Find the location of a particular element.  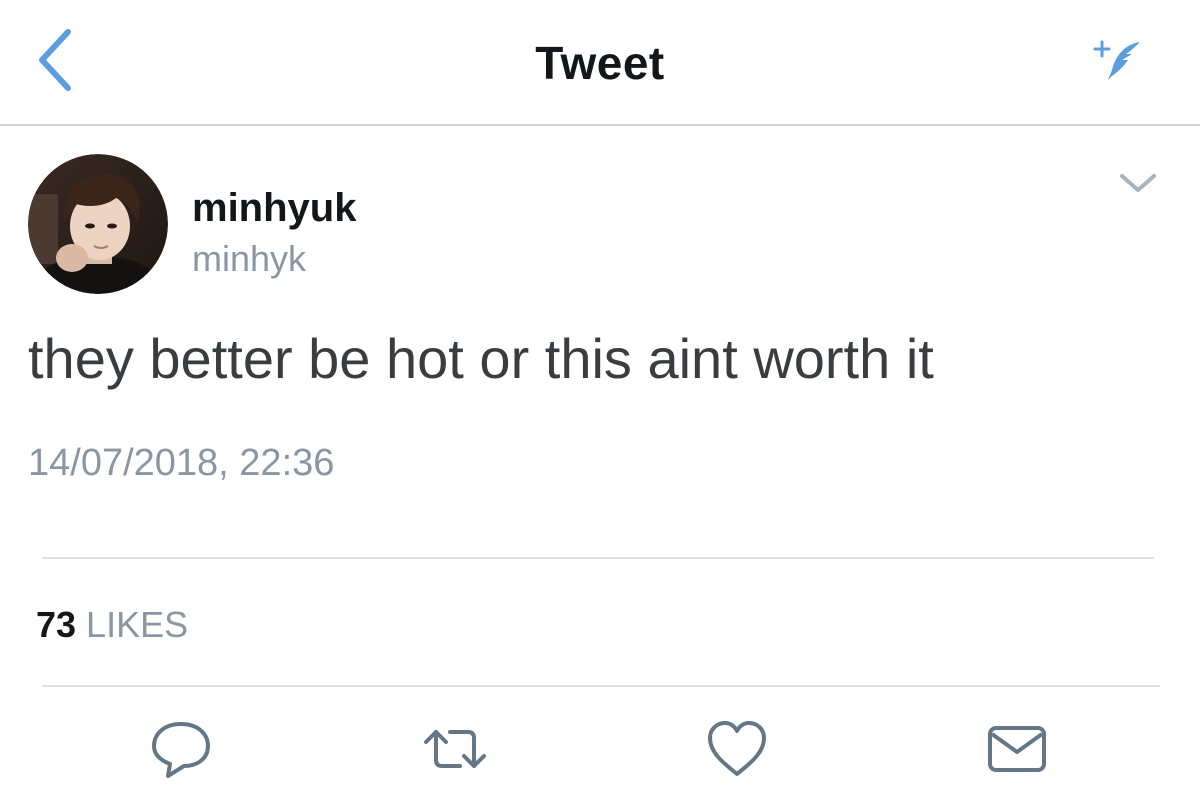

page-title: Tweet is located at coordinates (600, 63).